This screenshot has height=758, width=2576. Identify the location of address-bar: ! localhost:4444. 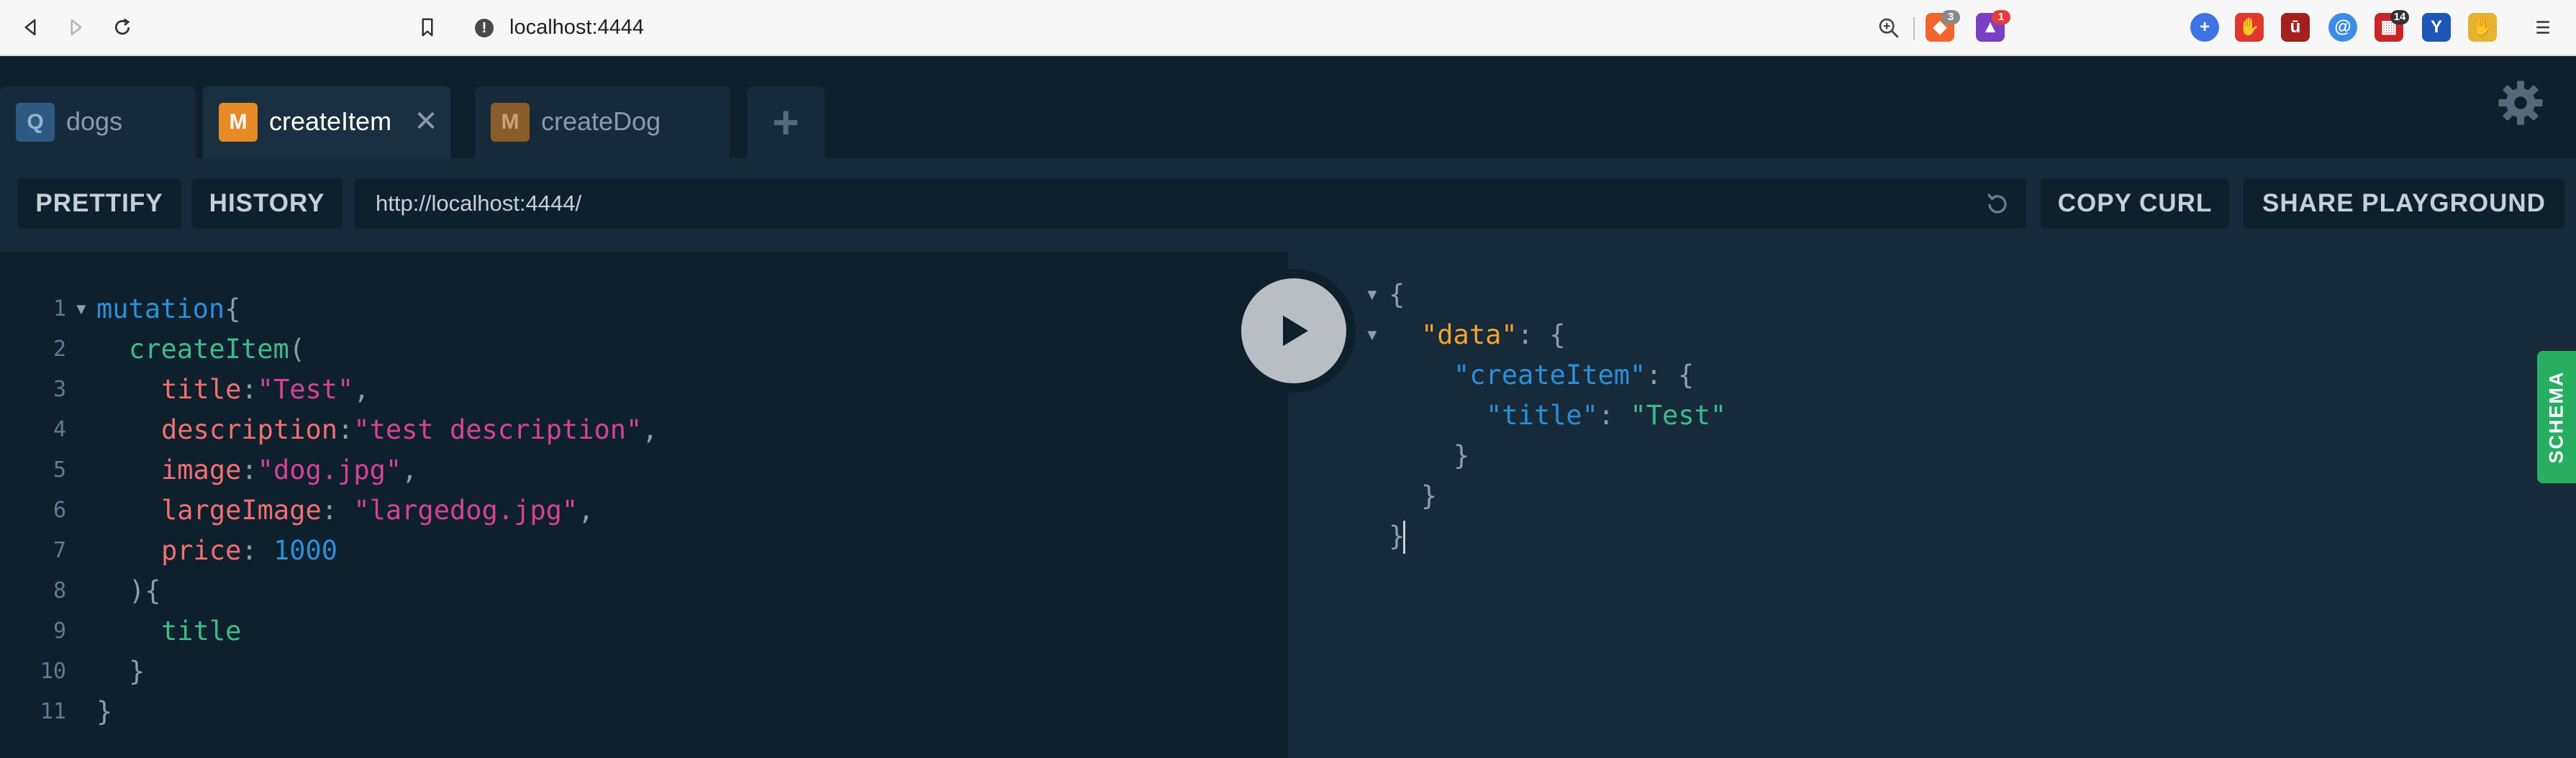
(1185, 28).